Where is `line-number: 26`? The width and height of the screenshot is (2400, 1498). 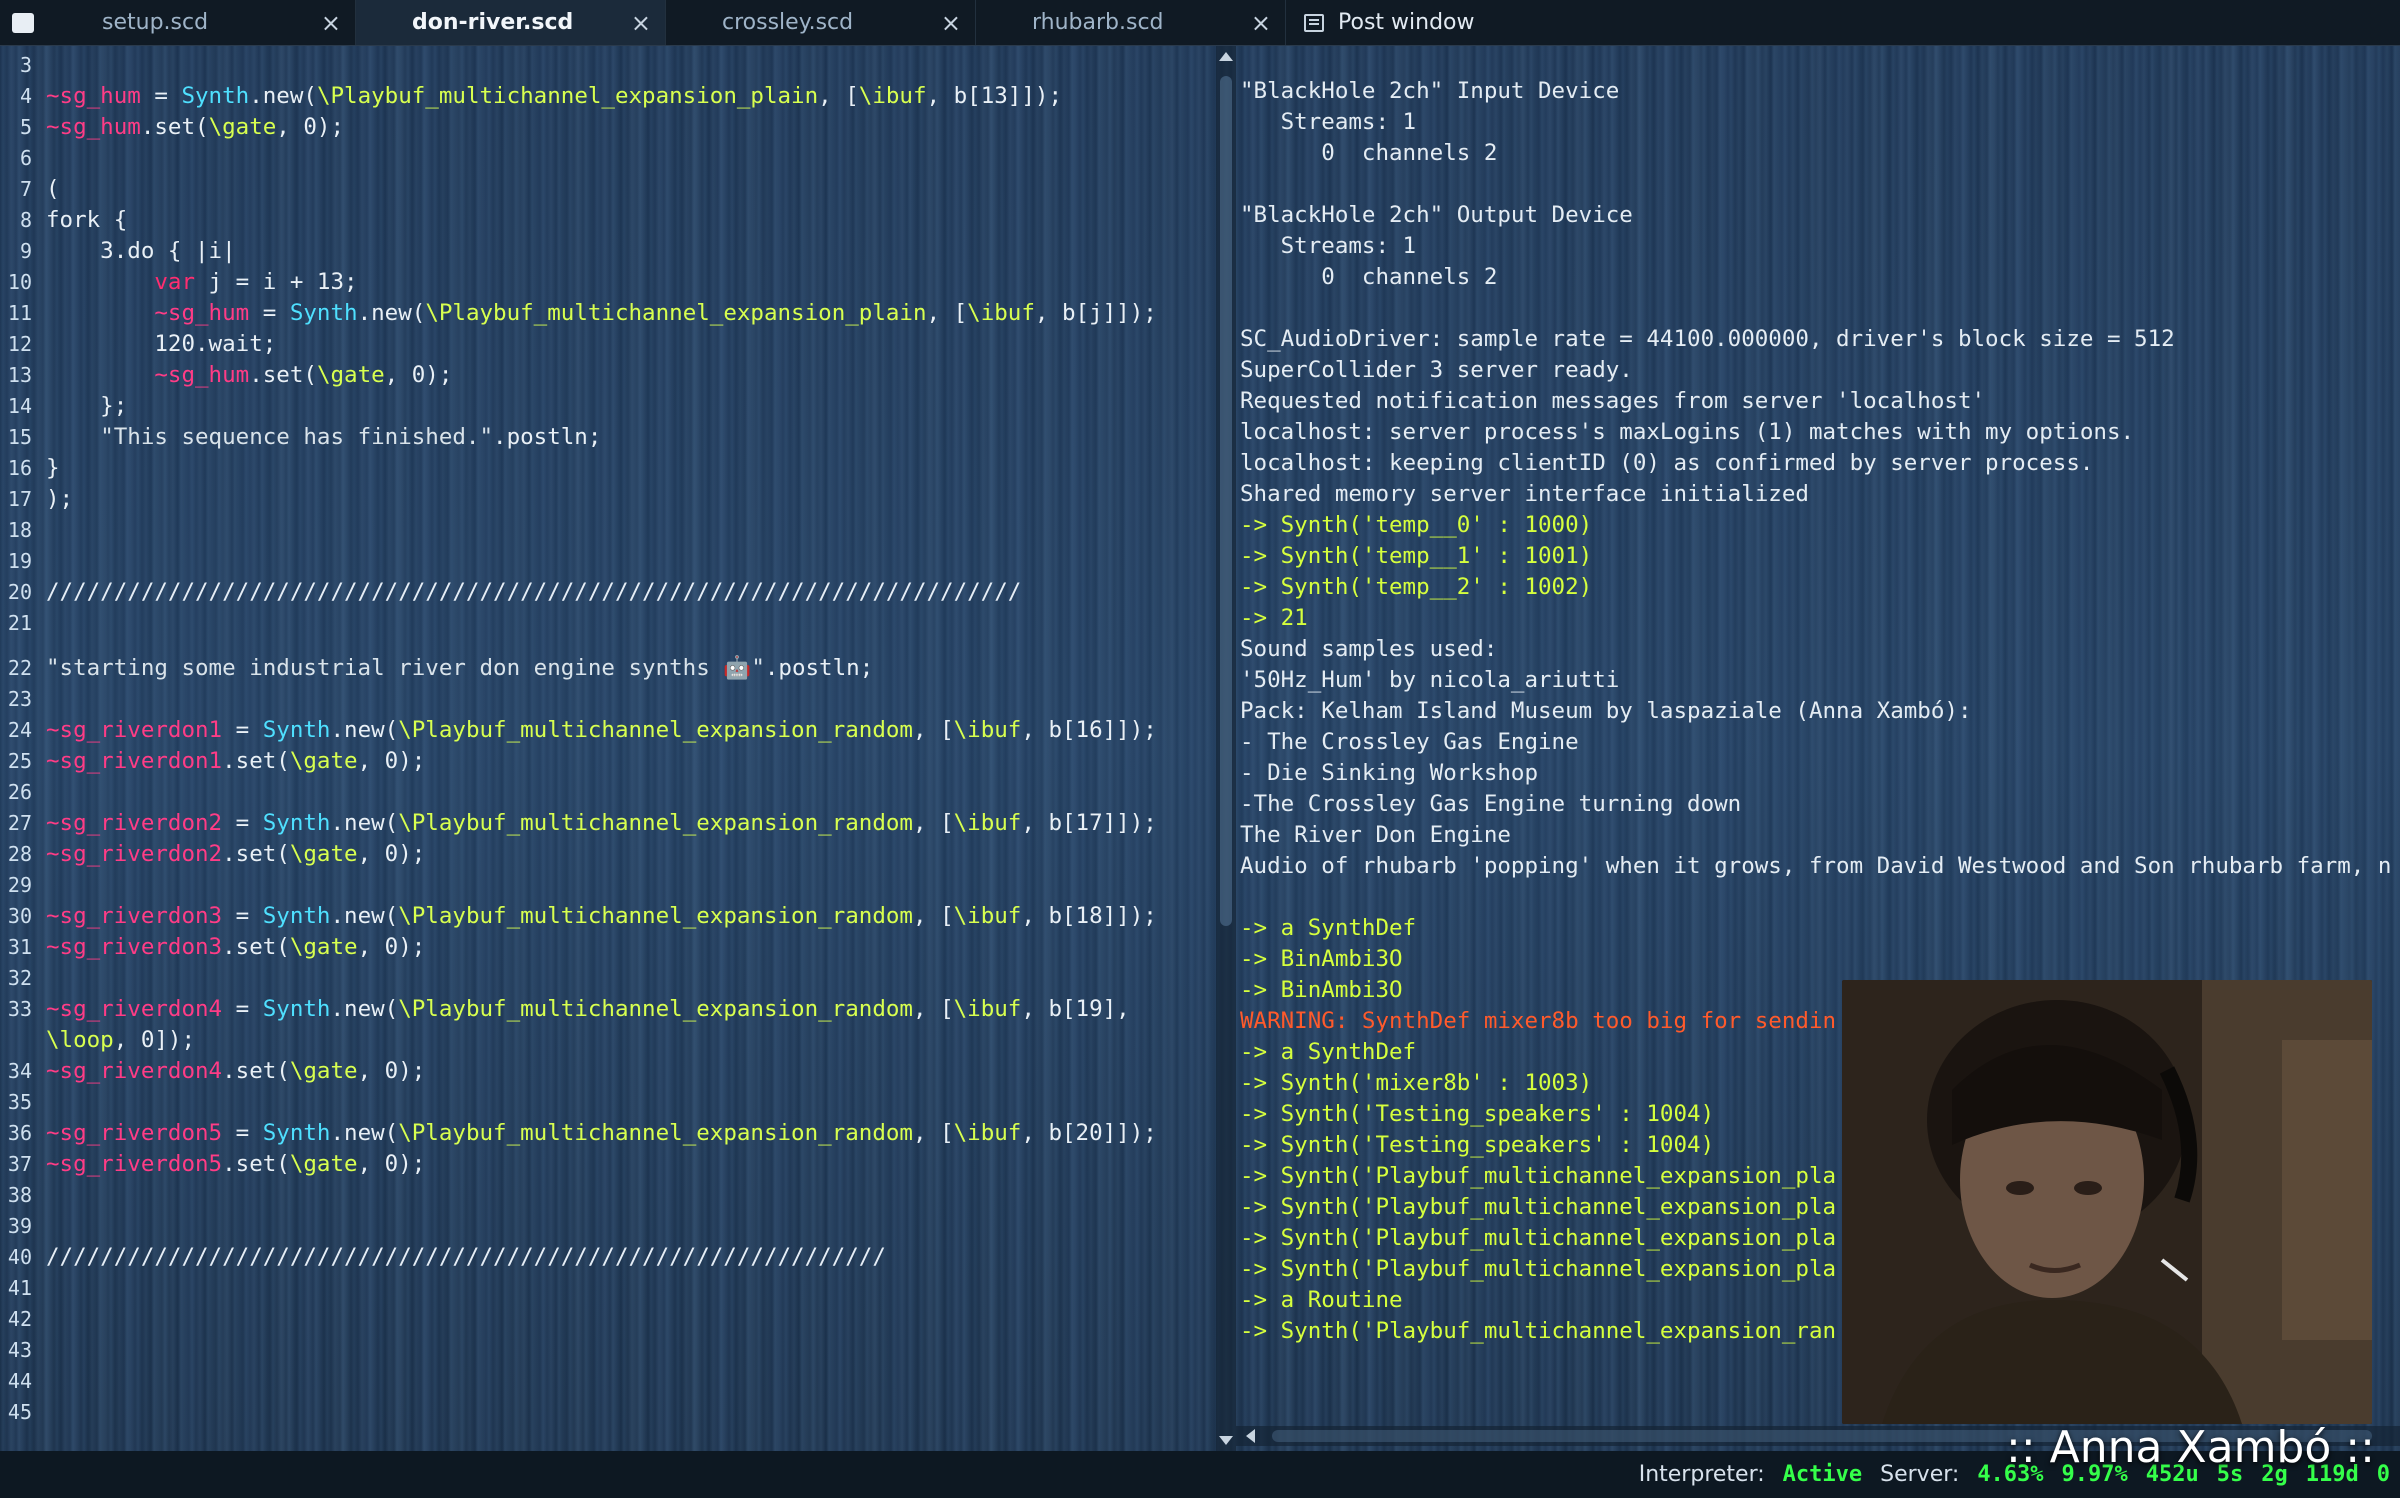 line-number: 26 is located at coordinates (19, 792).